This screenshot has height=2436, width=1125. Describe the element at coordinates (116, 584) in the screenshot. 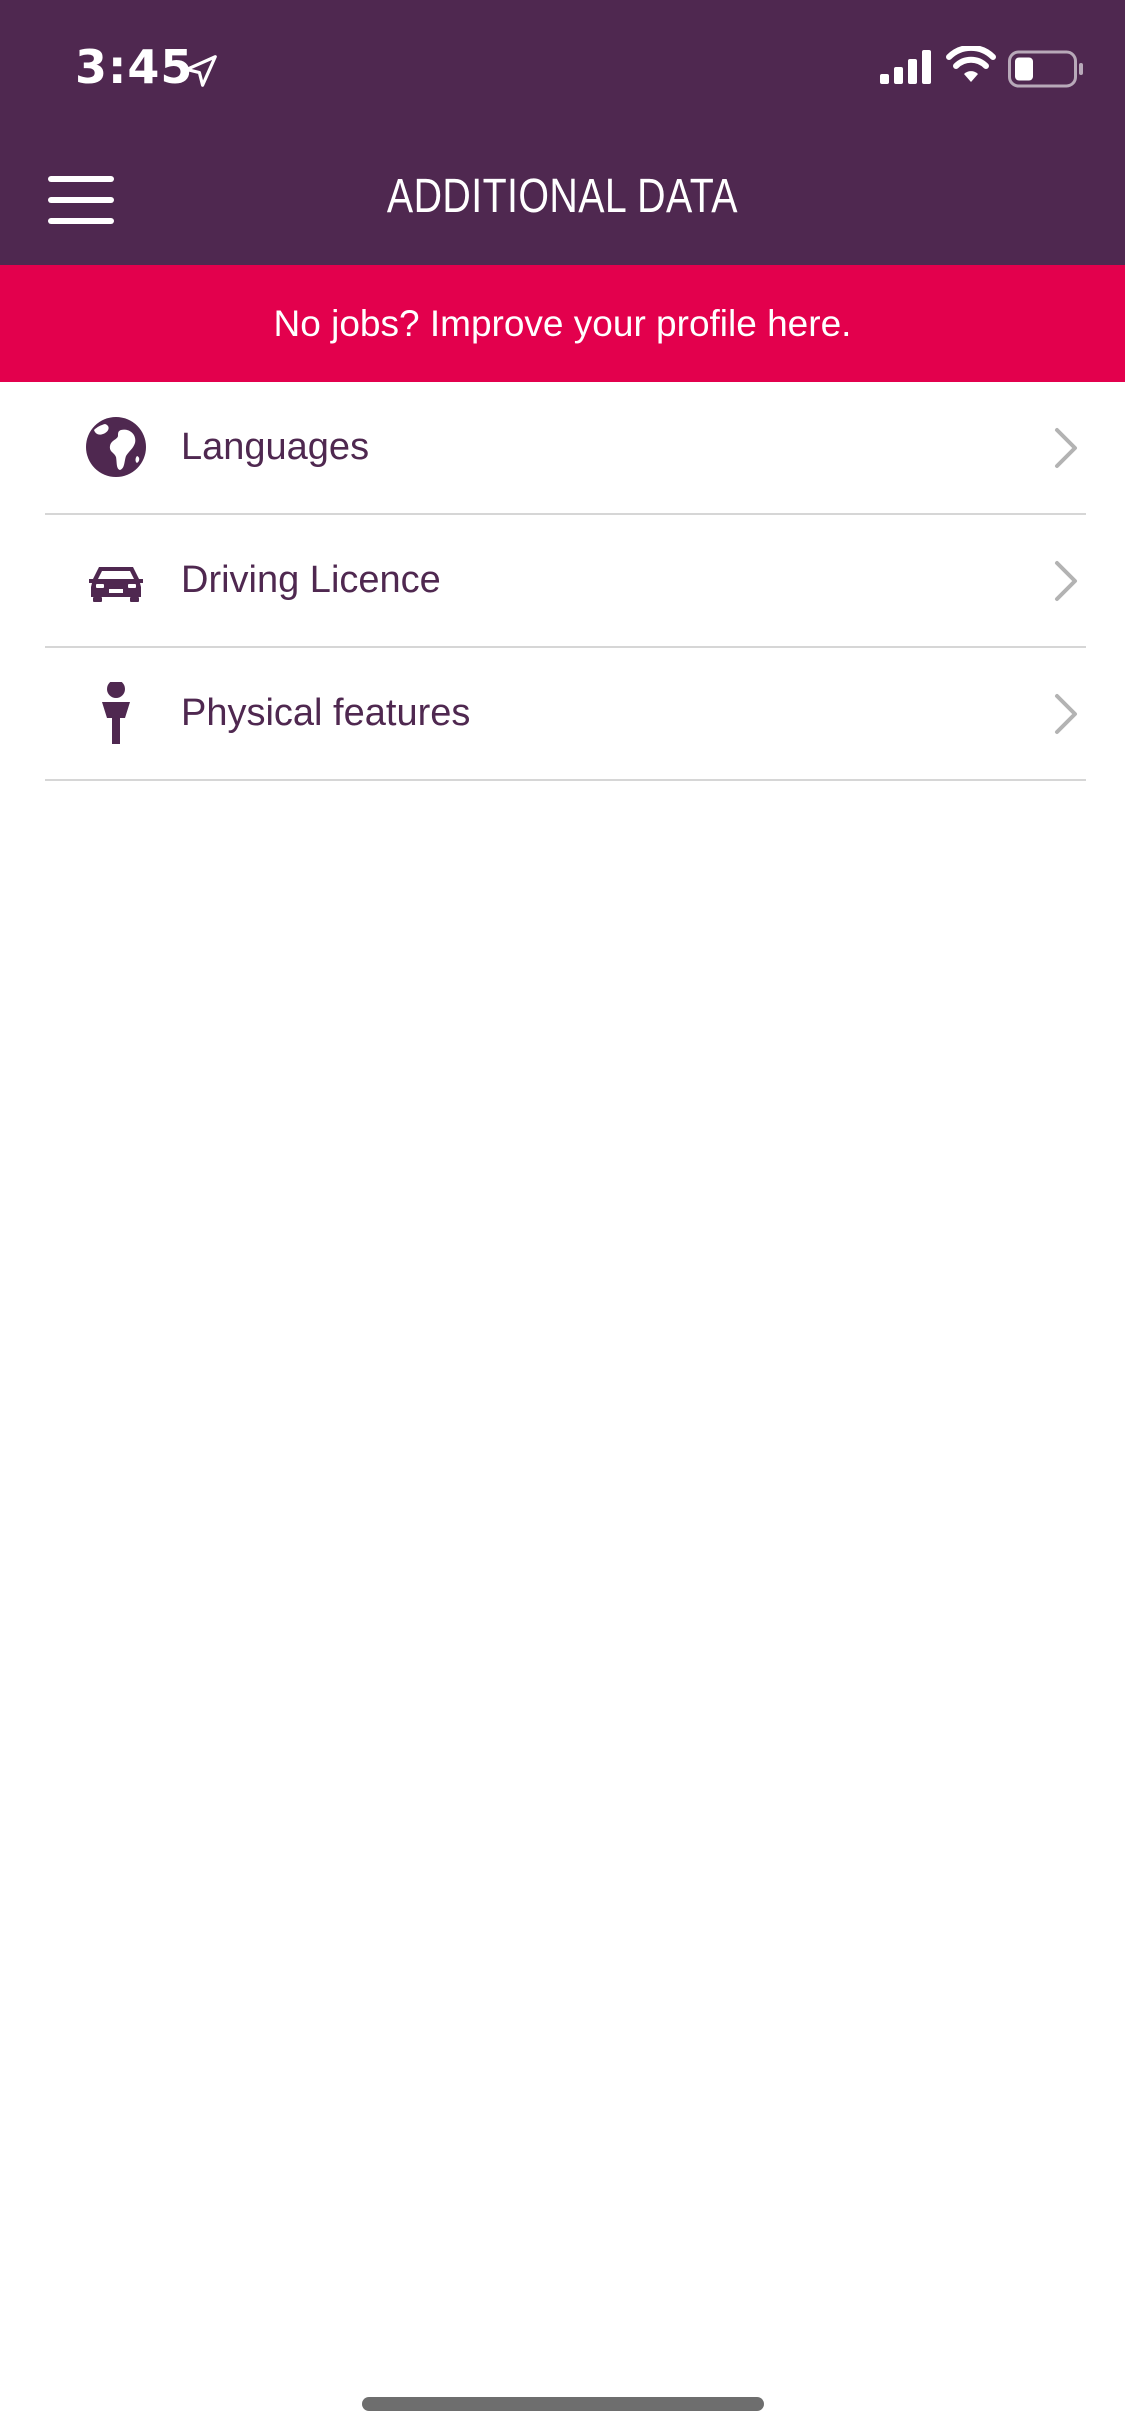

I see `car-icon` at that location.